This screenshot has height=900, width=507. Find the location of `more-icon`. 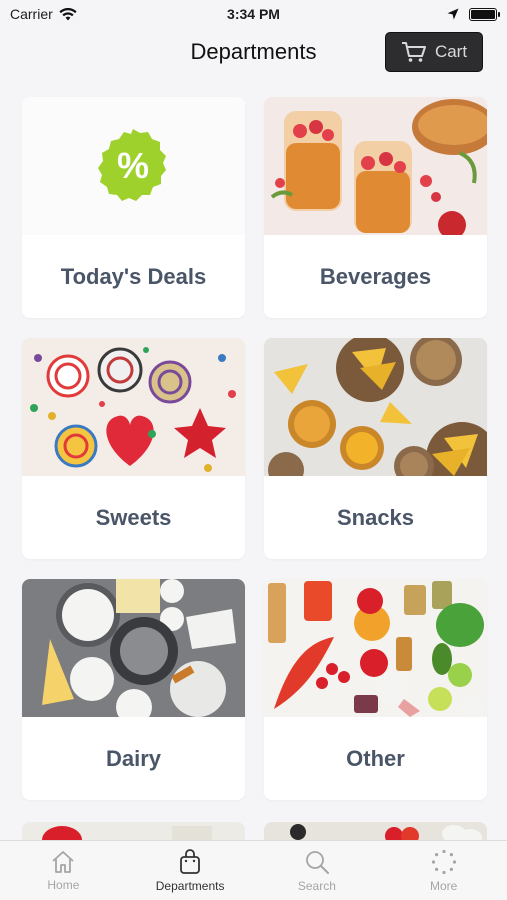

more-icon is located at coordinates (443, 861).